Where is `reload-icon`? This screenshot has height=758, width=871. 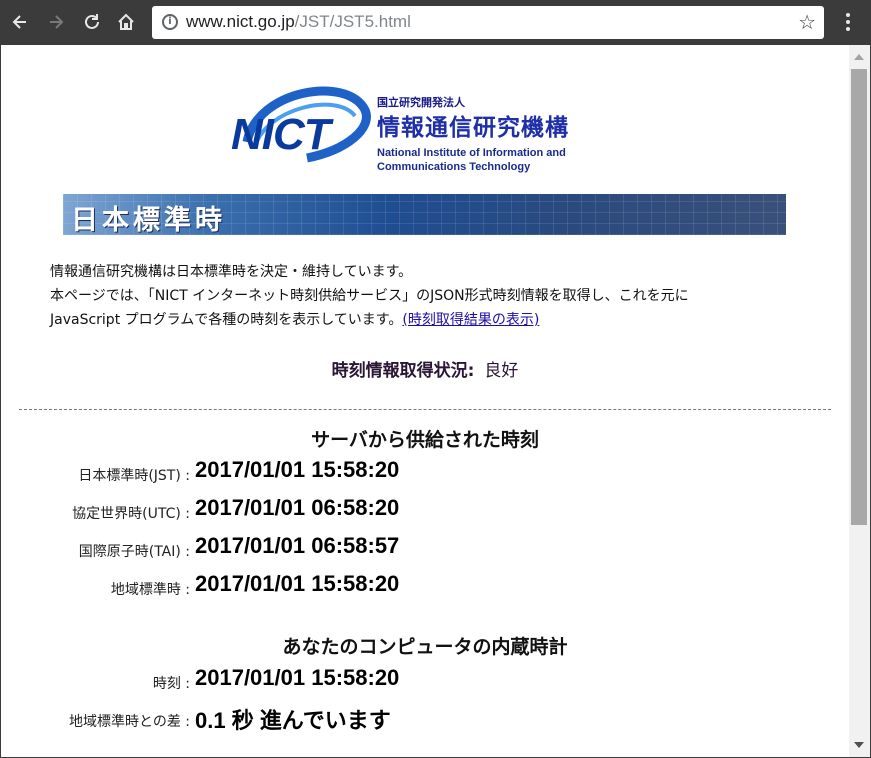
reload-icon is located at coordinates (92, 21).